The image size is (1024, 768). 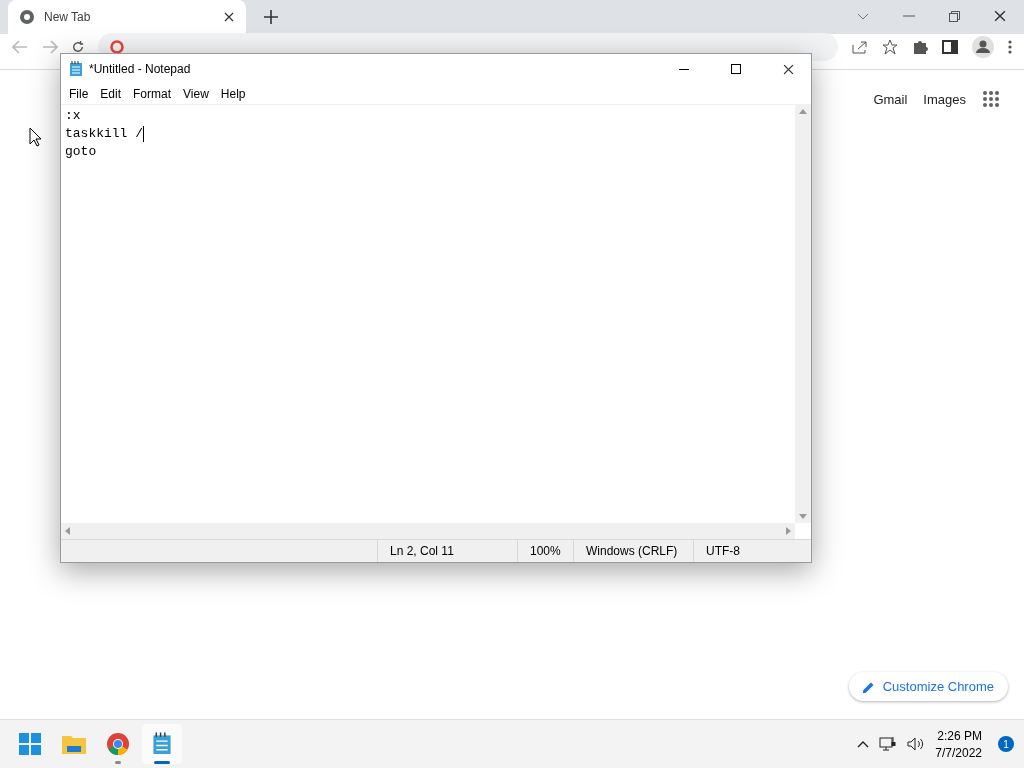 I want to click on status-text: 100%, so click(x=545, y=551).